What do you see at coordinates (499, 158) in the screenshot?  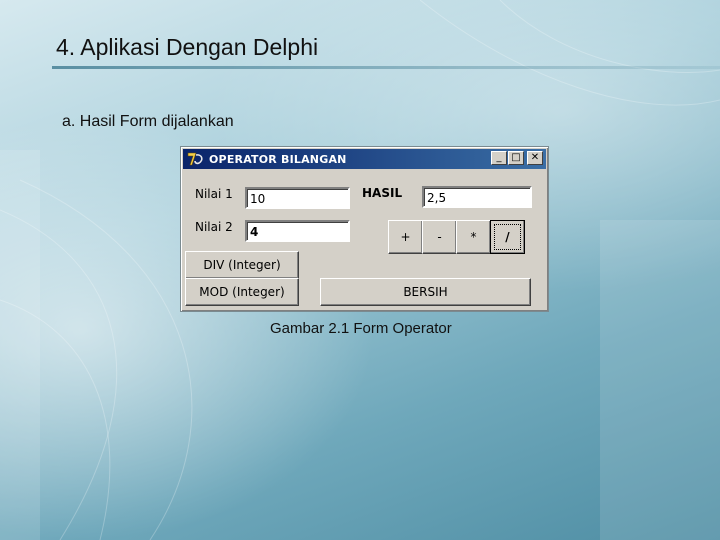 I see `minimize-button: _` at bounding box center [499, 158].